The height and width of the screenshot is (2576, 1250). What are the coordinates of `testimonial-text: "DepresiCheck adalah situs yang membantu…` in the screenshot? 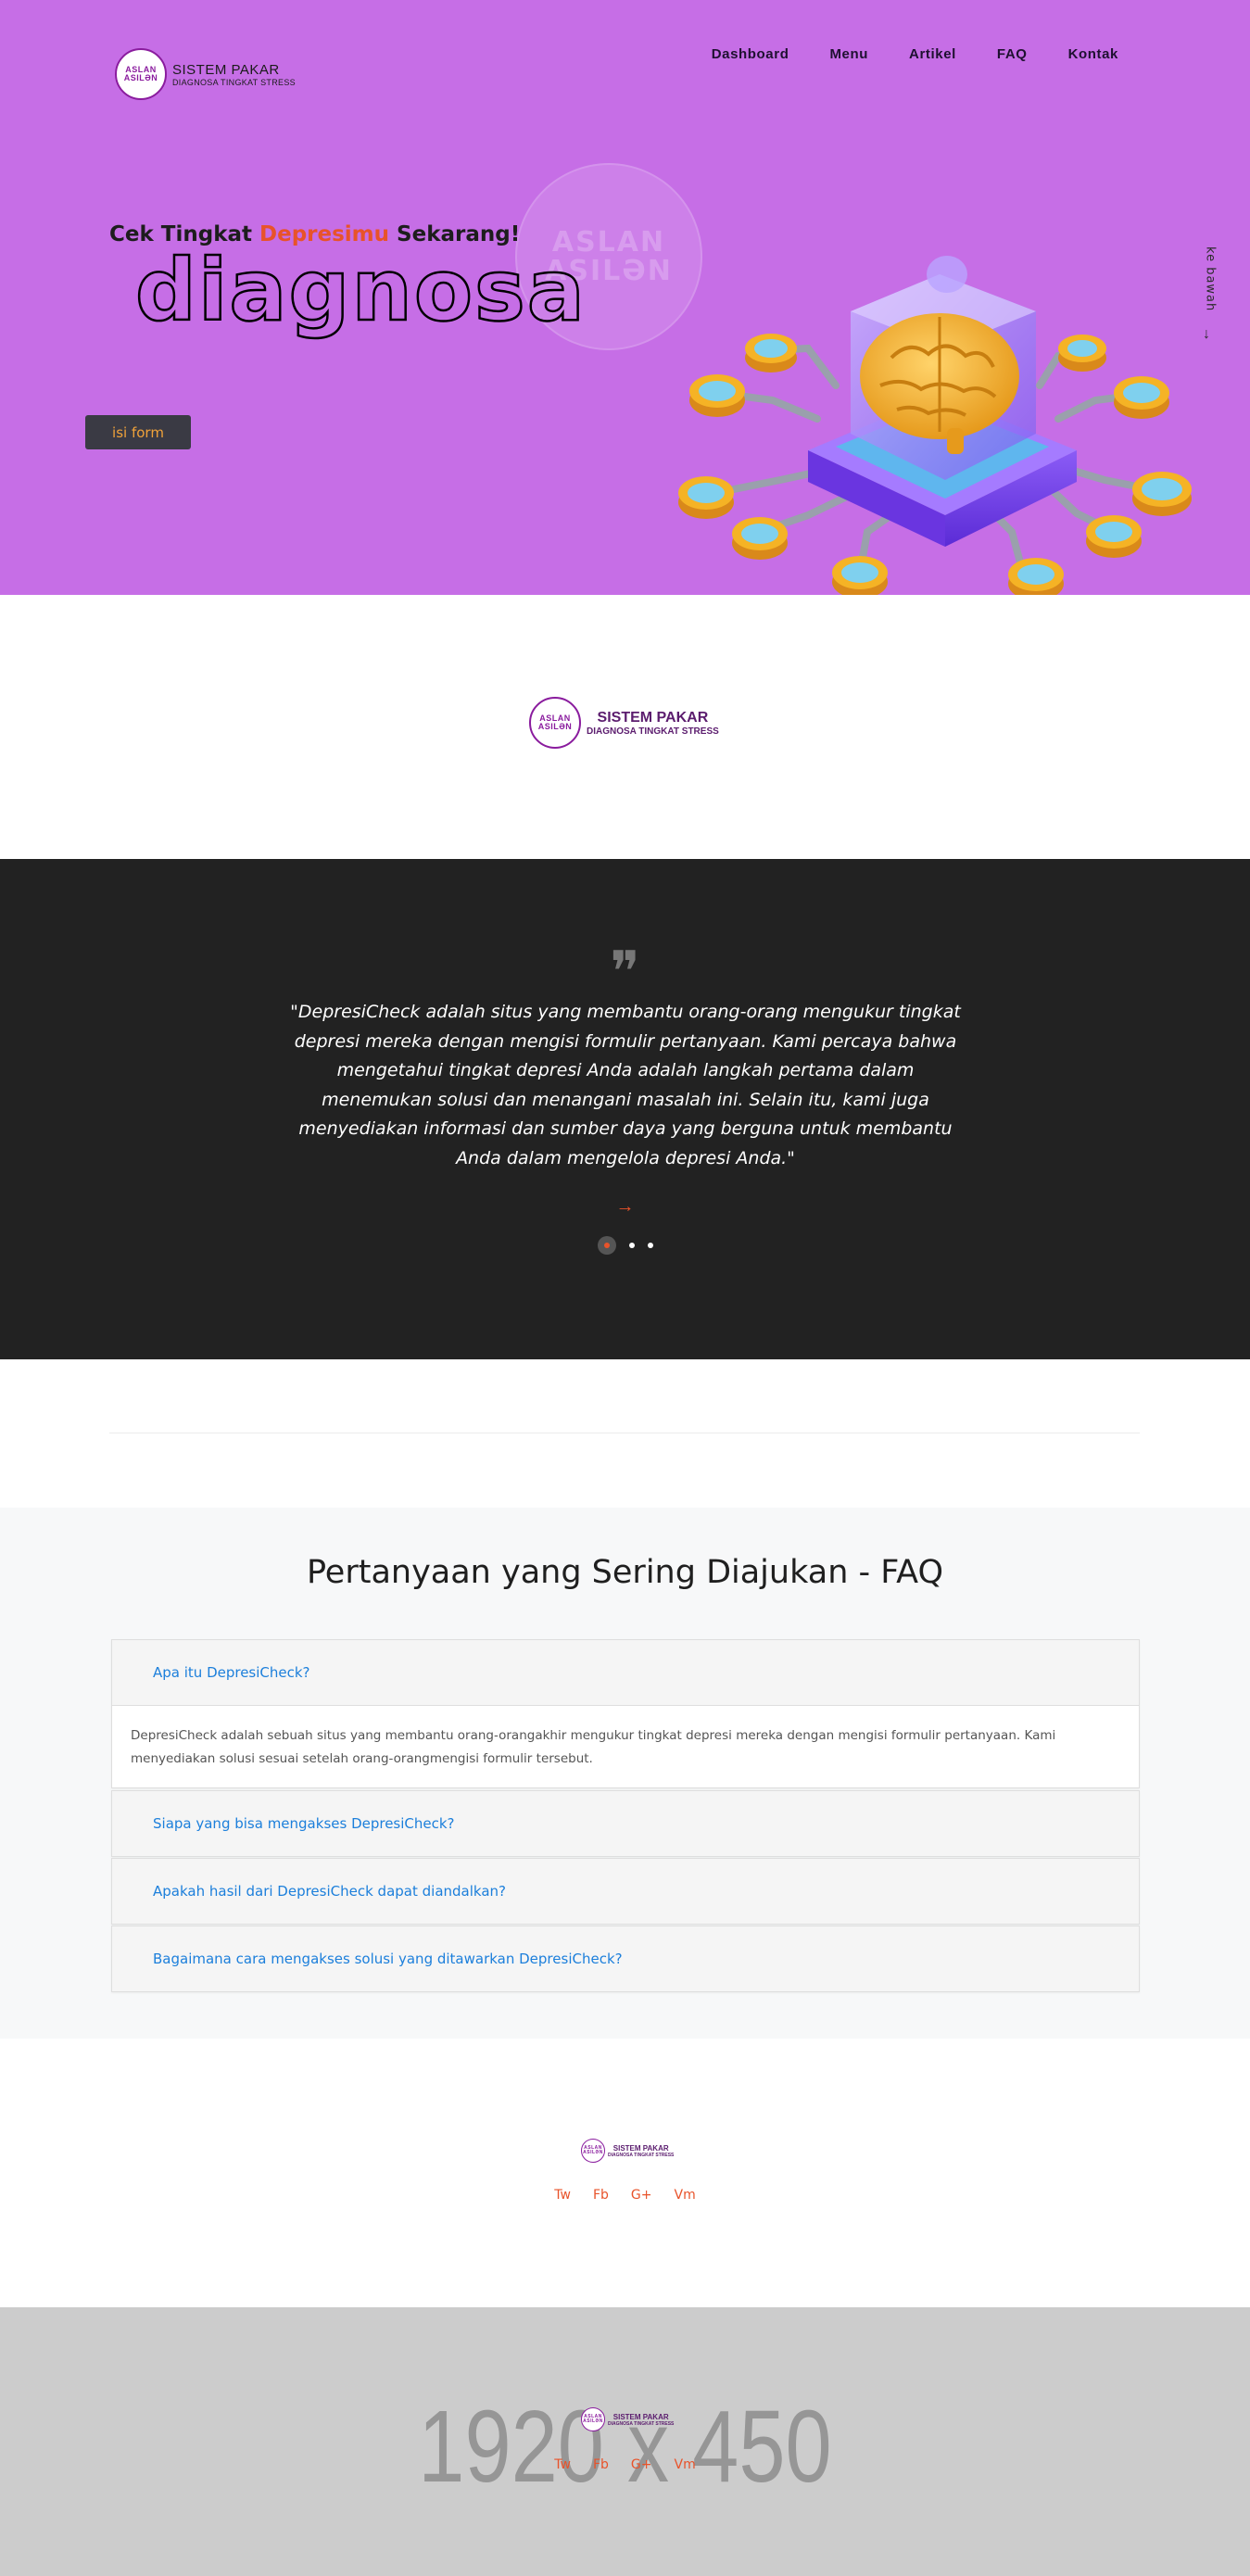 It's located at (625, 1085).